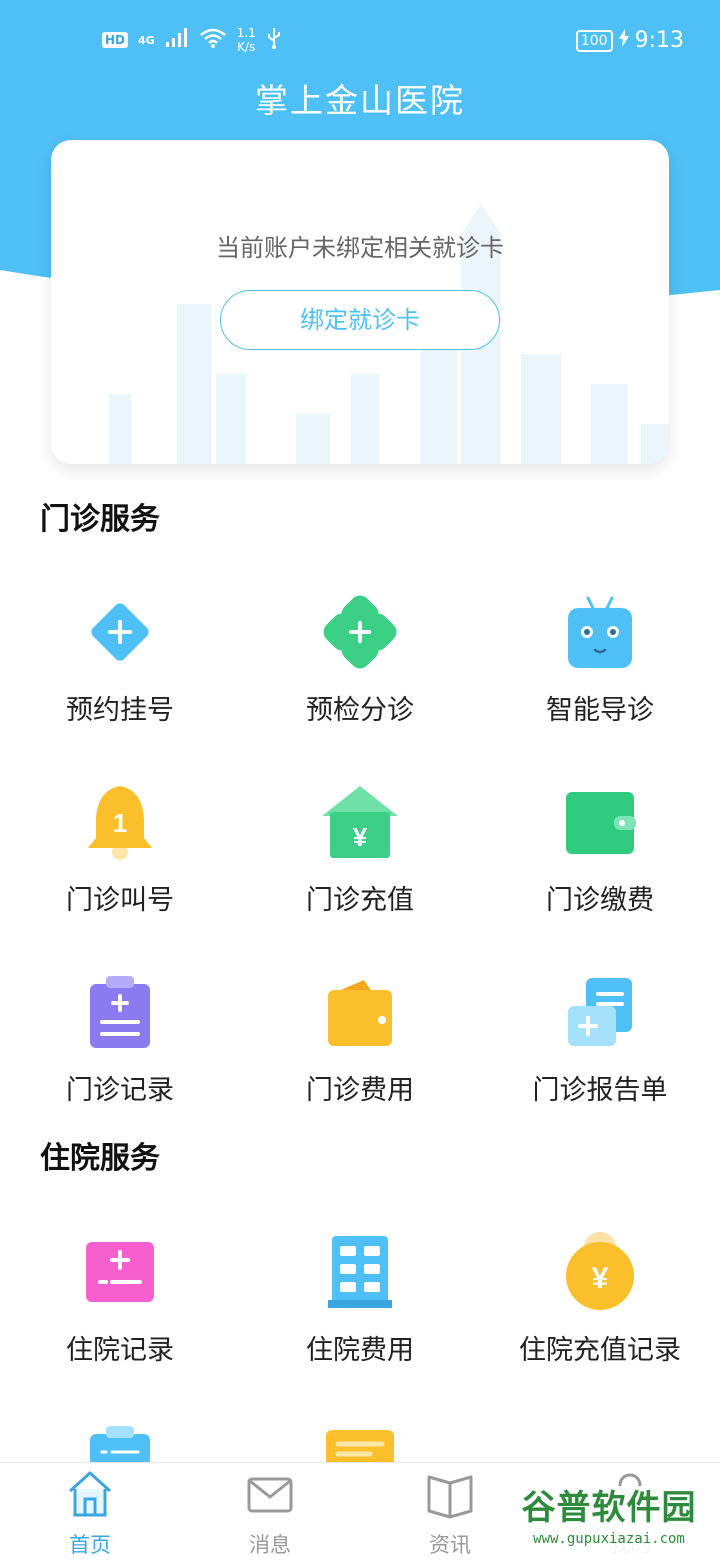 The width and height of the screenshot is (720, 1560). Describe the element at coordinates (90, 1494) in the screenshot. I see `home-icon` at that location.